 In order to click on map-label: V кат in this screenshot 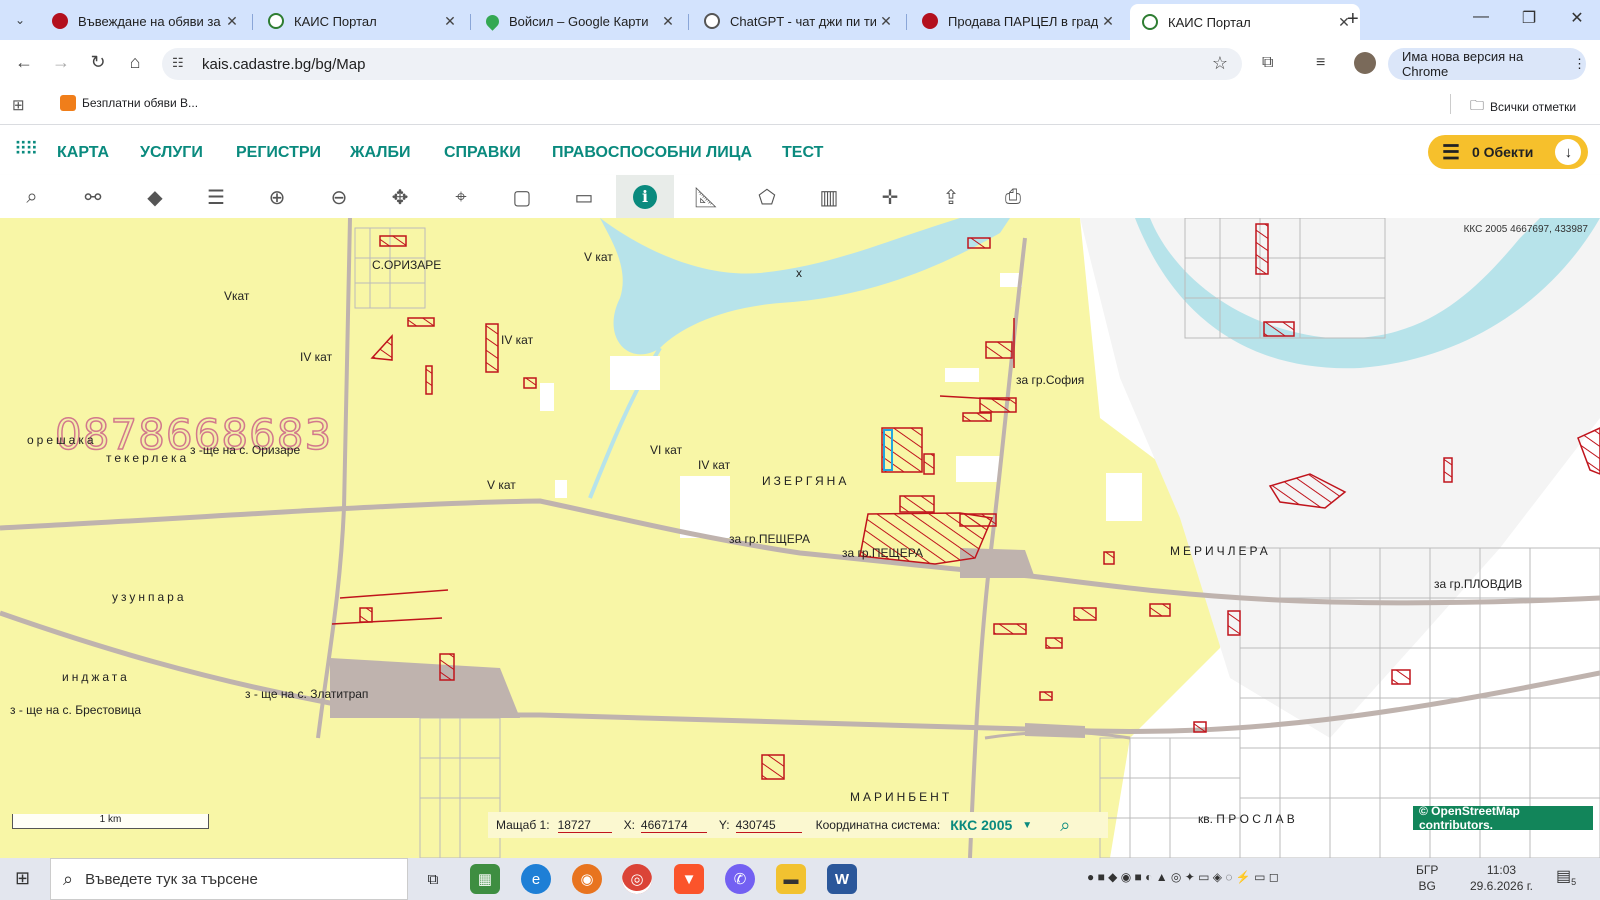, I will do `click(598, 257)`.